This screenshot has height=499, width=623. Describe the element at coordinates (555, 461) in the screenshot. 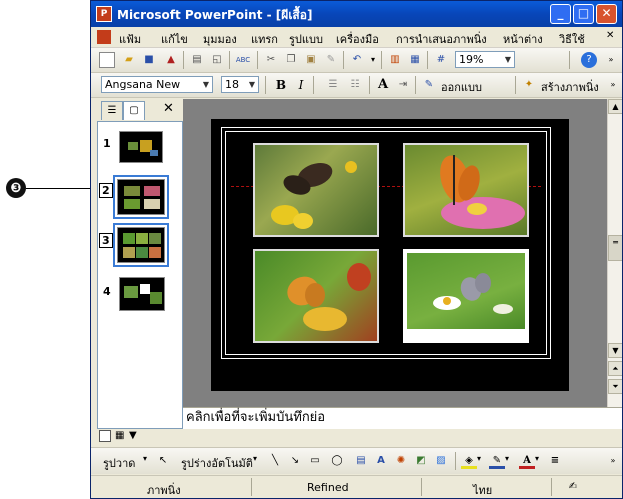

I see `line-style-icon: ≡` at that location.